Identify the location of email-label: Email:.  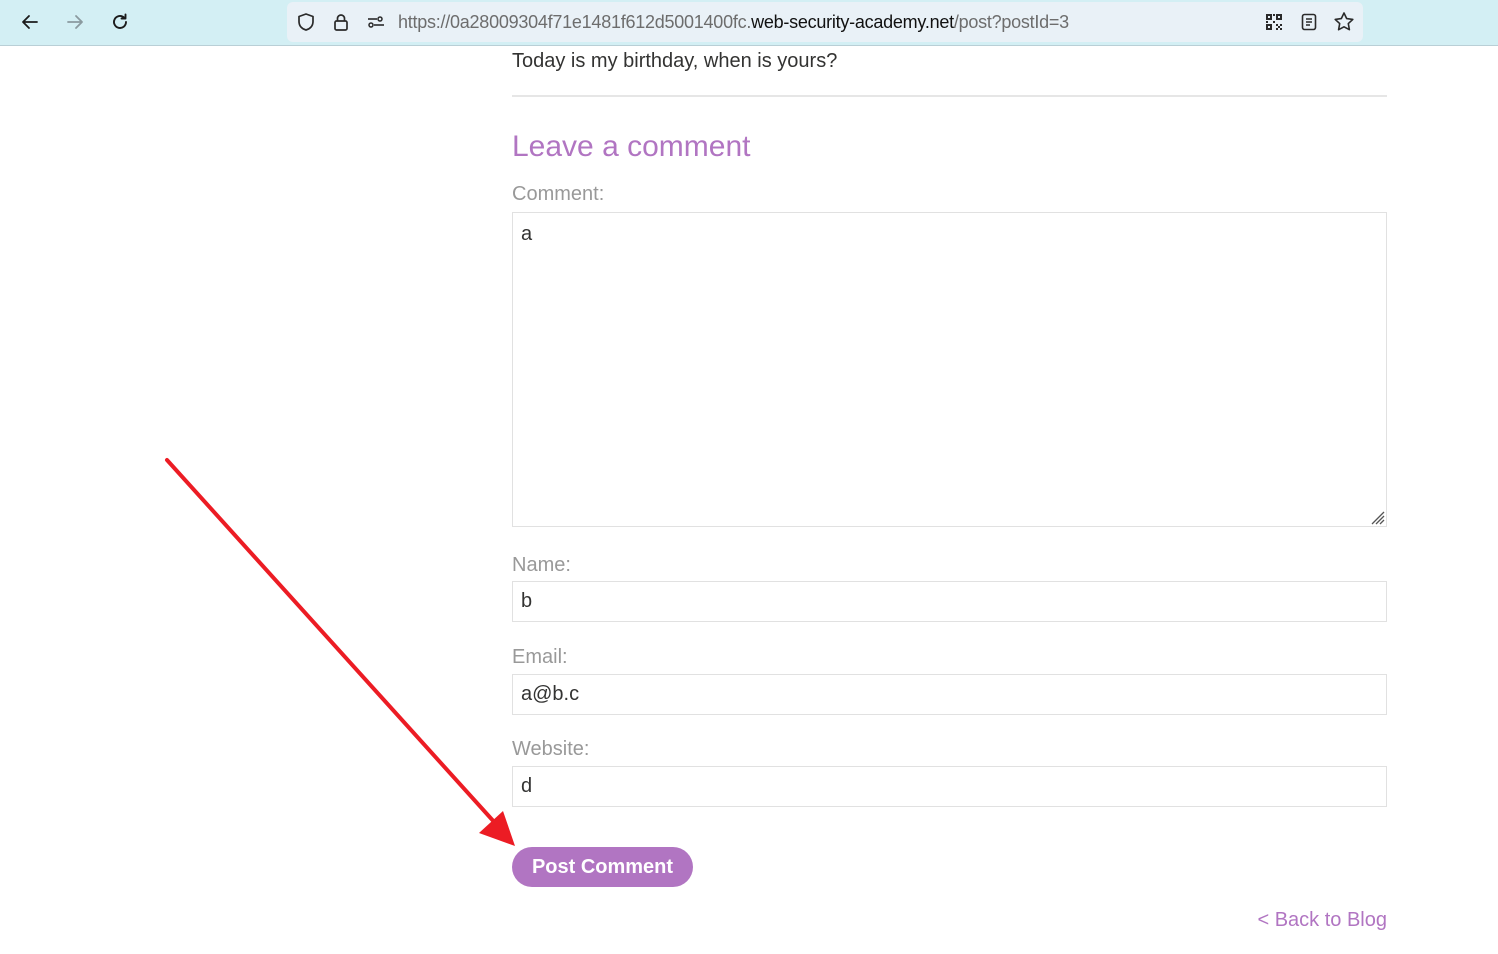
(540, 657).